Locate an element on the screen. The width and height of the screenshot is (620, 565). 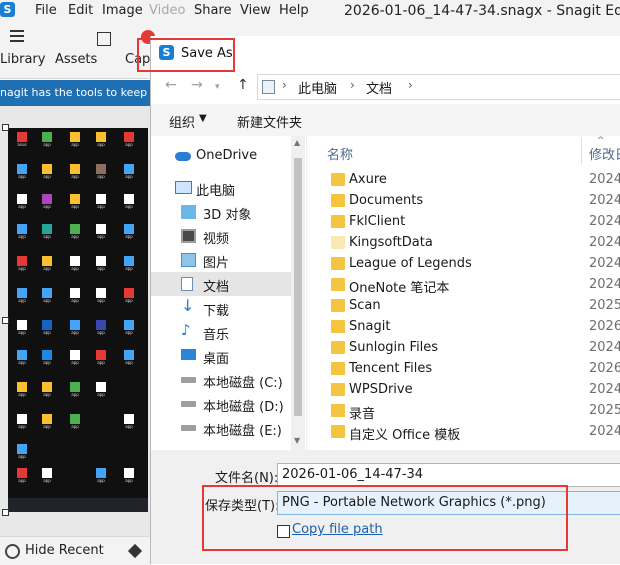
list-item: 自定义 Office 模板2024/ is located at coordinates (463, 432).